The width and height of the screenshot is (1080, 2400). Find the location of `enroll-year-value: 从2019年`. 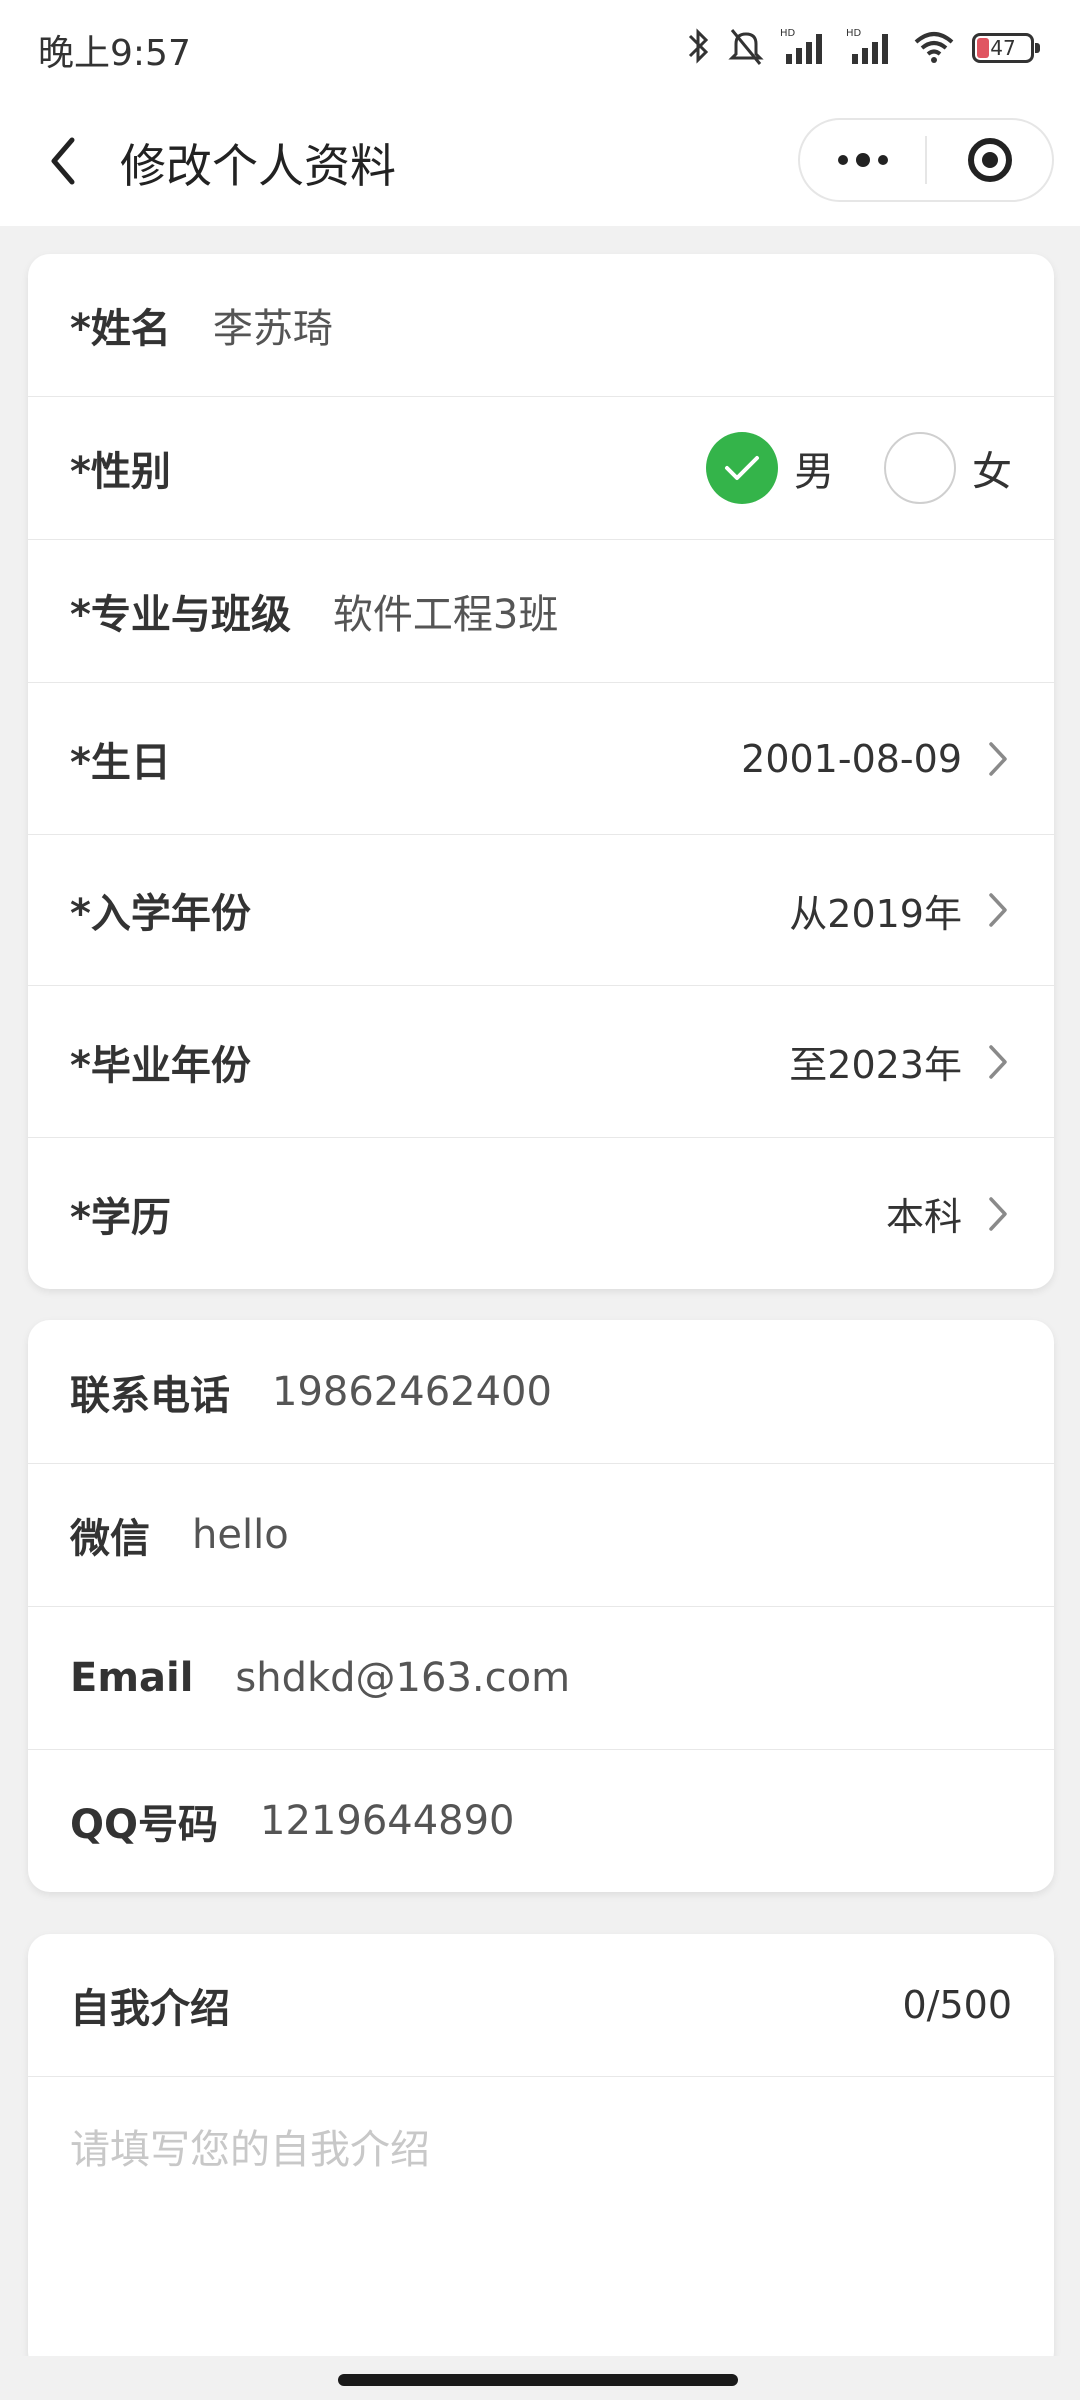

enroll-year-value: 从2019年 is located at coordinates (875, 913).